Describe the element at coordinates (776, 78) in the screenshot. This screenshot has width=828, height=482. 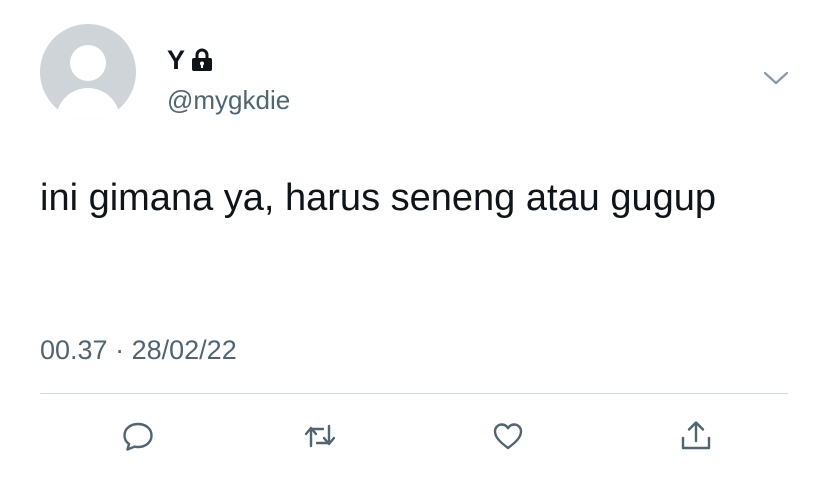
I see `chevron-down-icon` at that location.